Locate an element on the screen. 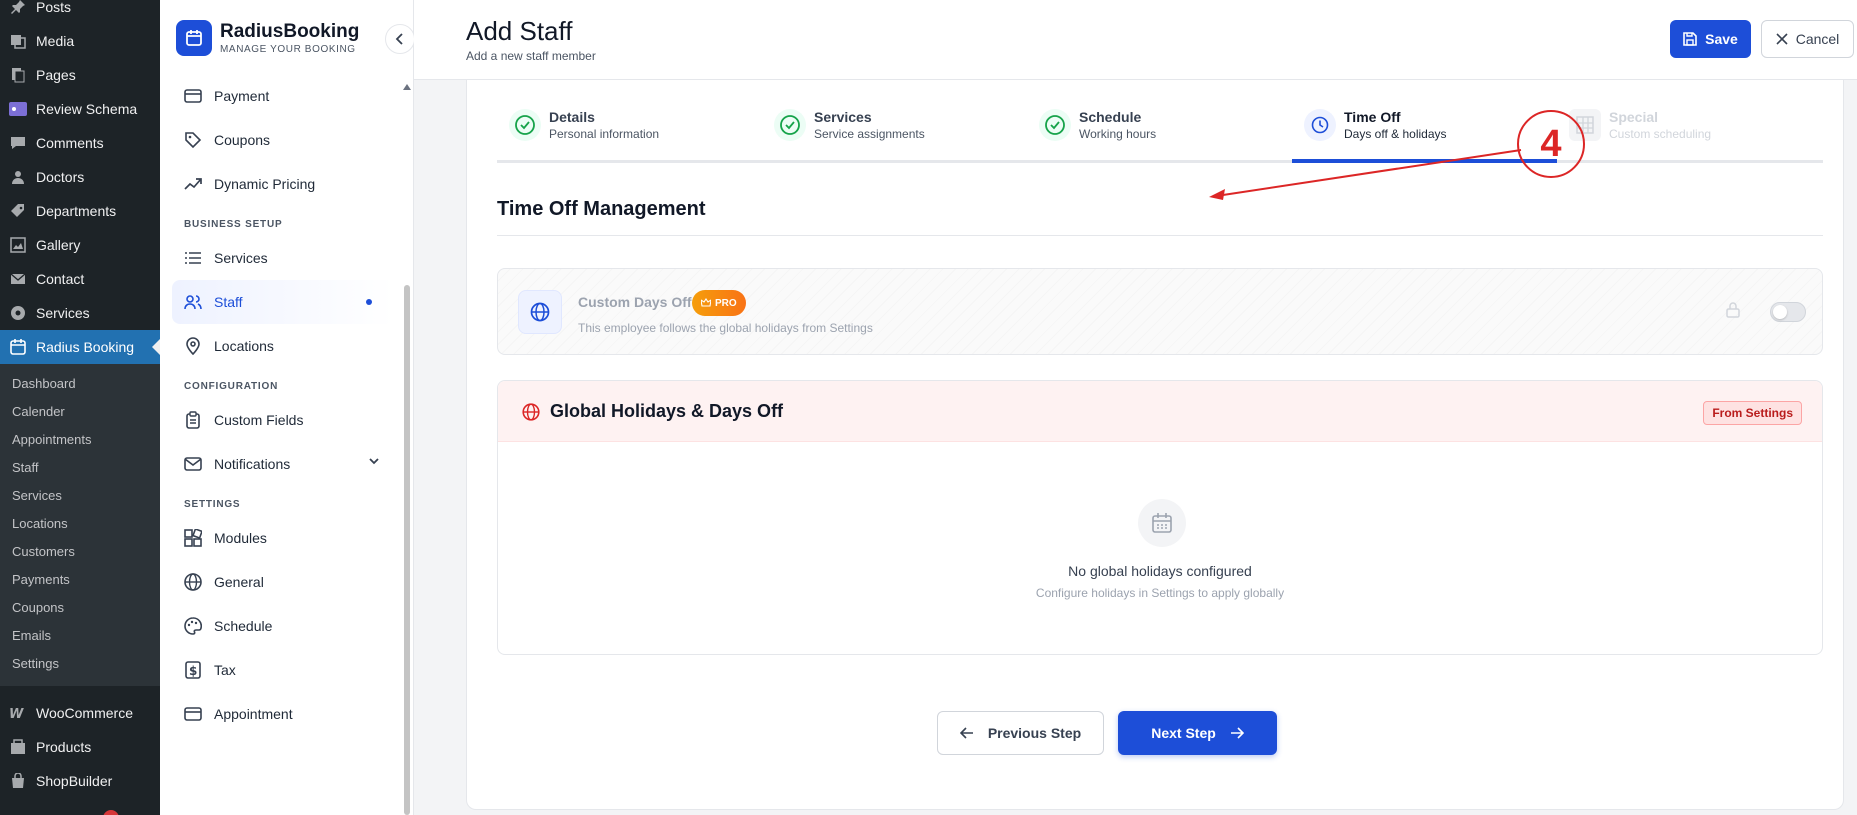  wp-menu-comments: Comments is located at coordinates (80, 143).